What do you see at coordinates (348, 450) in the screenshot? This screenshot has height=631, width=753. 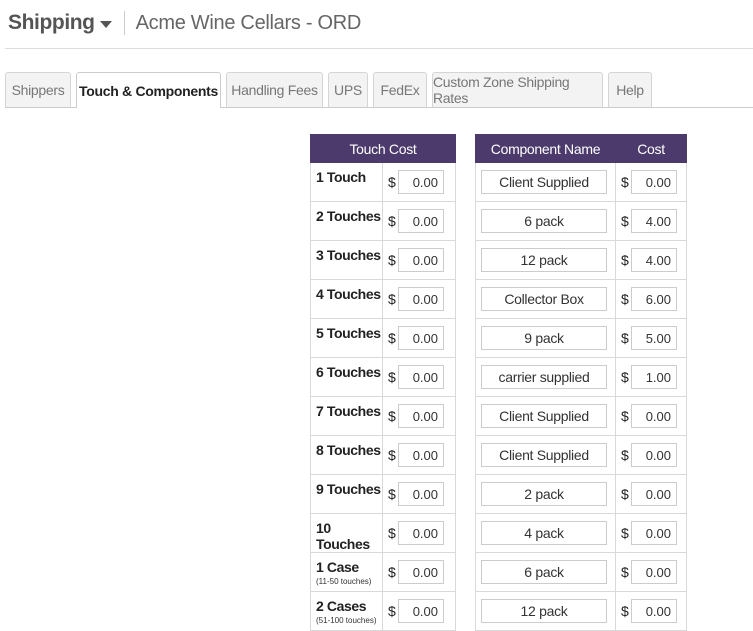 I see `touch-label: 8 Touches` at bounding box center [348, 450].